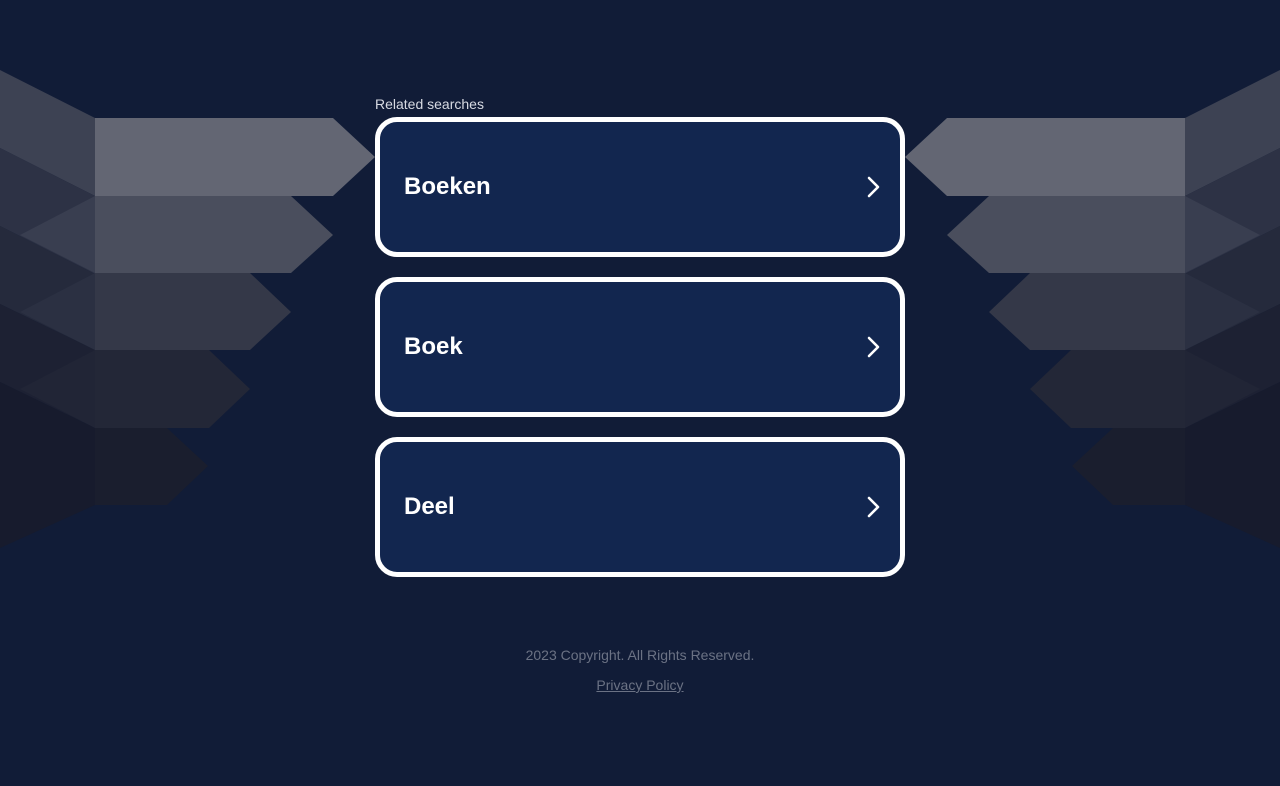 The image size is (1280, 786). What do you see at coordinates (429, 104) in the screenshot?
I see `related-searches-title: Related searches` at bounding box center [429, 104].